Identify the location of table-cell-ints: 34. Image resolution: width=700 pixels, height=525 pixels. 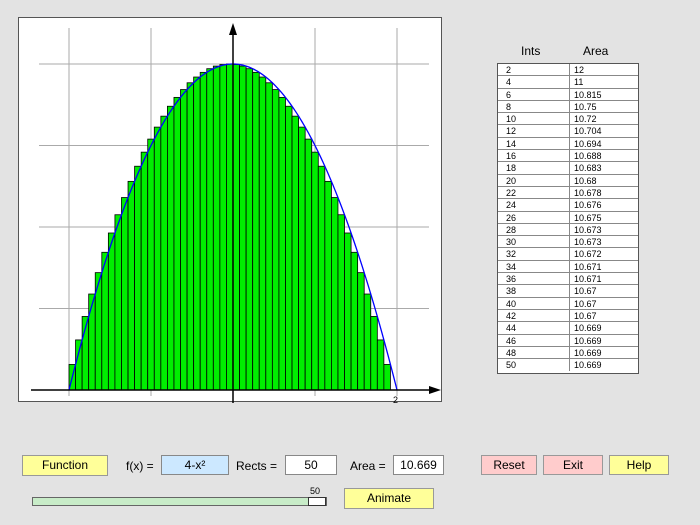
(534, 266).